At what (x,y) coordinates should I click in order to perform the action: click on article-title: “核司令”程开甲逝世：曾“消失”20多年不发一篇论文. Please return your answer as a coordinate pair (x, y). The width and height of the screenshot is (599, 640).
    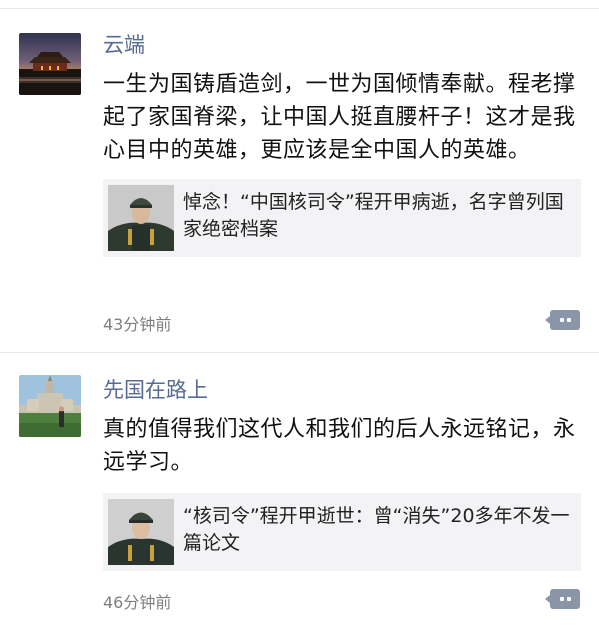
    Looking at the image, I should click on (376, 529).